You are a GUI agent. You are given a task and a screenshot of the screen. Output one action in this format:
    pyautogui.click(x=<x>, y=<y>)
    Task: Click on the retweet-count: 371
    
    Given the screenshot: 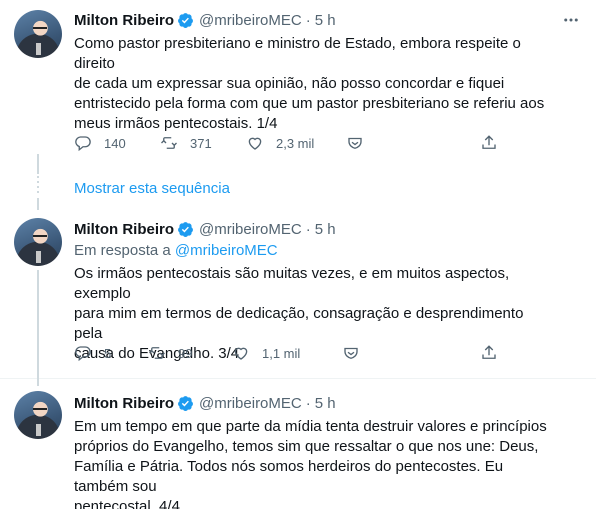 What is the action you would take?
    pyautogui.click(x=201, y=143)
    